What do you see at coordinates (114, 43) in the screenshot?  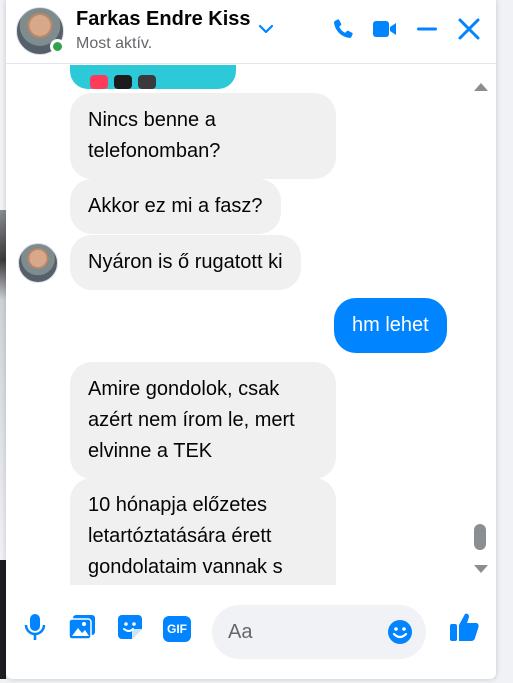 I see `contact-status: Most aktív.` at bounding box center [114, 43].